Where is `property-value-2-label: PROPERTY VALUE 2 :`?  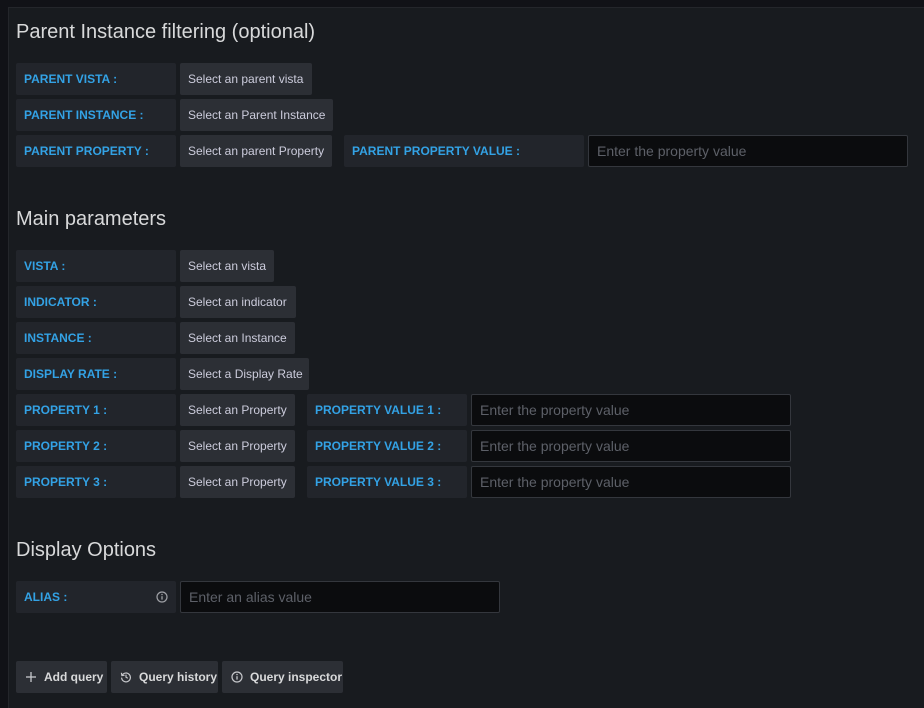 property-value-2-label: PROPERTY VALUE 2 : is located at coordinates (387, 446).